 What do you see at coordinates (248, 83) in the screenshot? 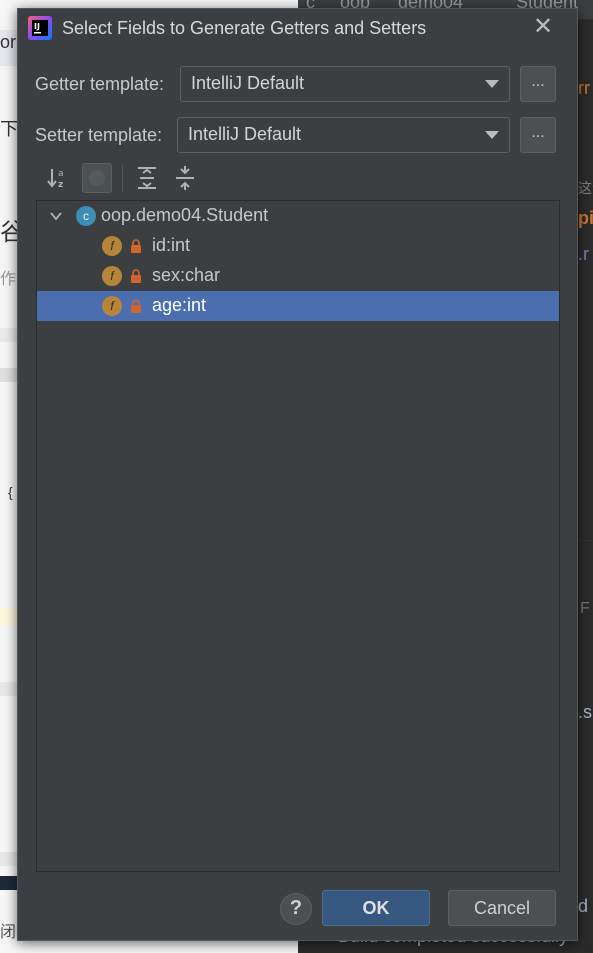
I see `getter-template-value: IntelliJ Default` at bounding box center [248, 83].